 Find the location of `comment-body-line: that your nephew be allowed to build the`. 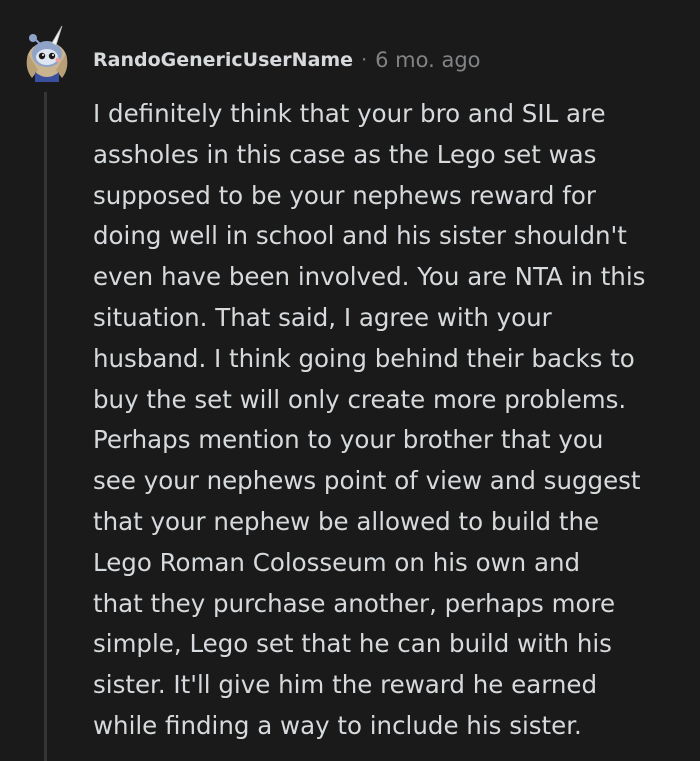

comment-body-line: that your nephew be allowed to build the is located at coordinates (346, 521).